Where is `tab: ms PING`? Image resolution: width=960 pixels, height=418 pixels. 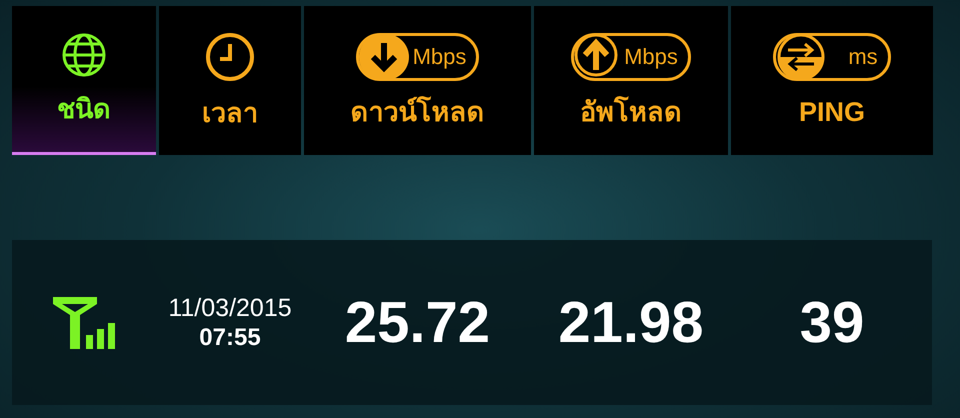
tab: ms PING is located at coordinates (832, 80).